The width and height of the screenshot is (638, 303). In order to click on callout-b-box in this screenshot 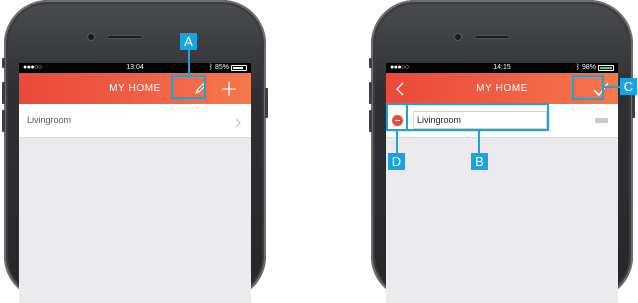, I will do `click(477, 117)`.